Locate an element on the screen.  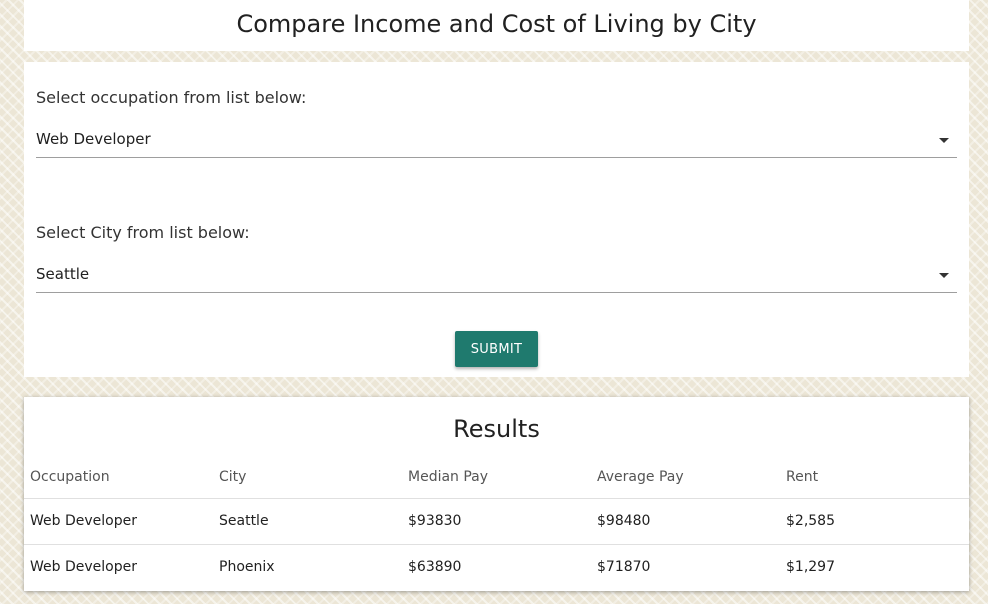
results-title: Results is located at coordinates (496, 429).